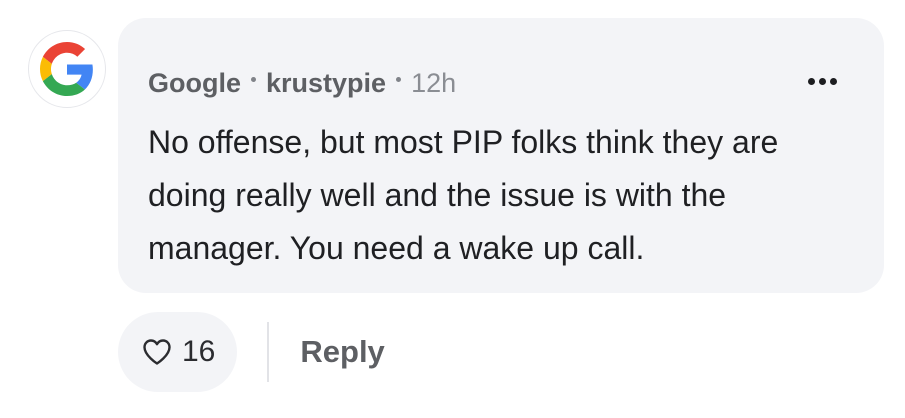  What do you see at coordinates (178, 352) in the screenshot?
I see `like-button: 16` at bounding box center [178, 352].